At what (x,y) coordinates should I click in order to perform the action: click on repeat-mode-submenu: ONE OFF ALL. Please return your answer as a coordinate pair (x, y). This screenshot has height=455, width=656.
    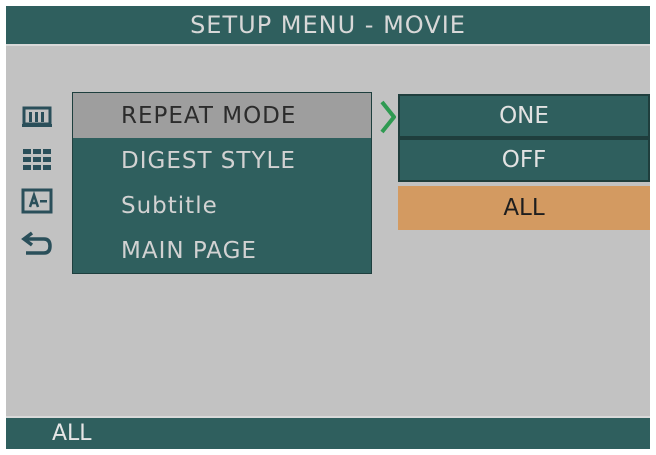
    Looking at the image, I should click on (524, 162).